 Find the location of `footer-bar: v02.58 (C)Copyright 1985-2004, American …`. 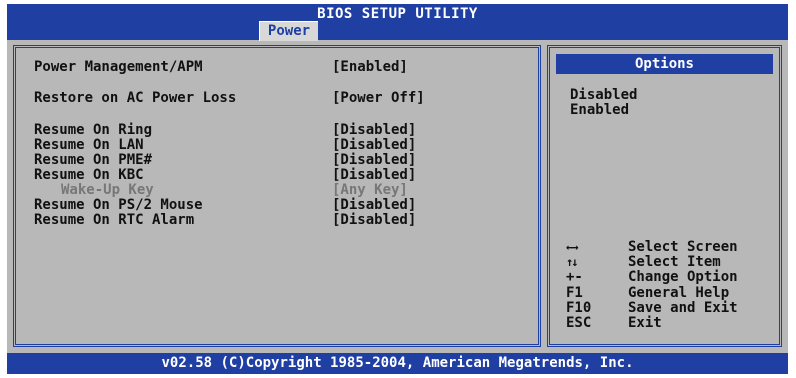

footer-bar: v02.58 (C)Copyright 1985-2004, American … is located at coordinates (397, 363).